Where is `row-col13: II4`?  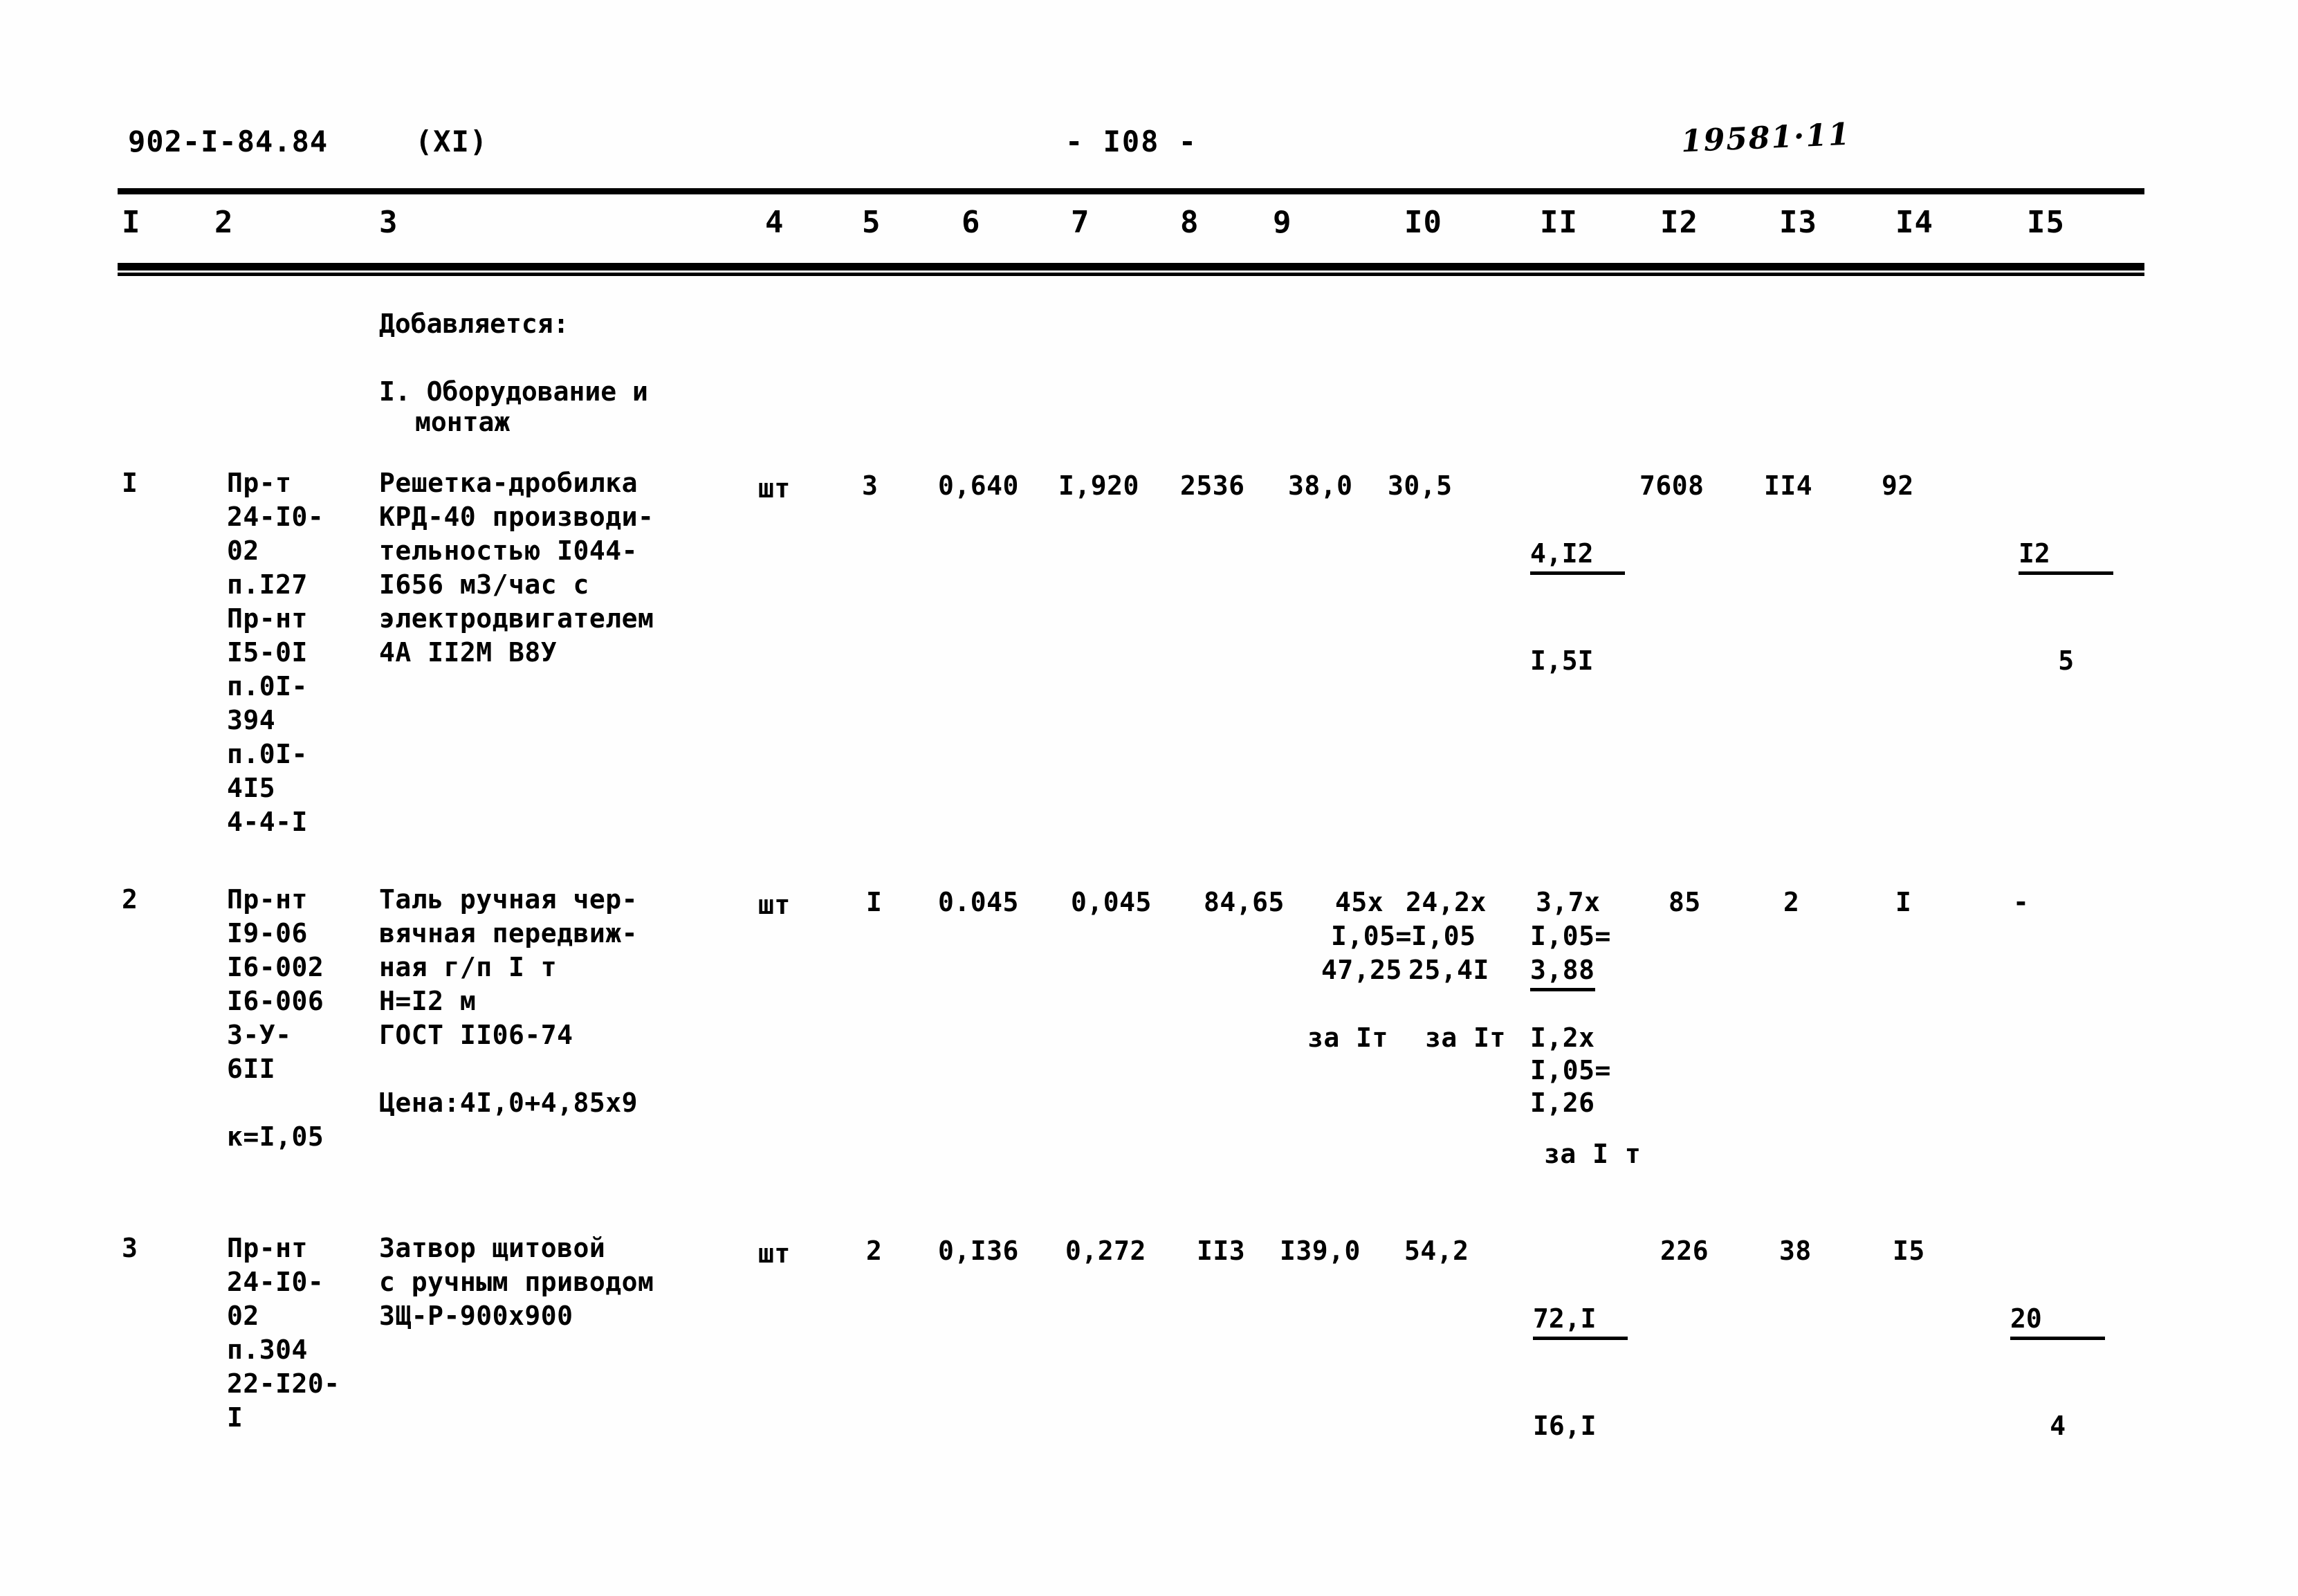 row-col13: II4 is located at coordinates (1788, 486).